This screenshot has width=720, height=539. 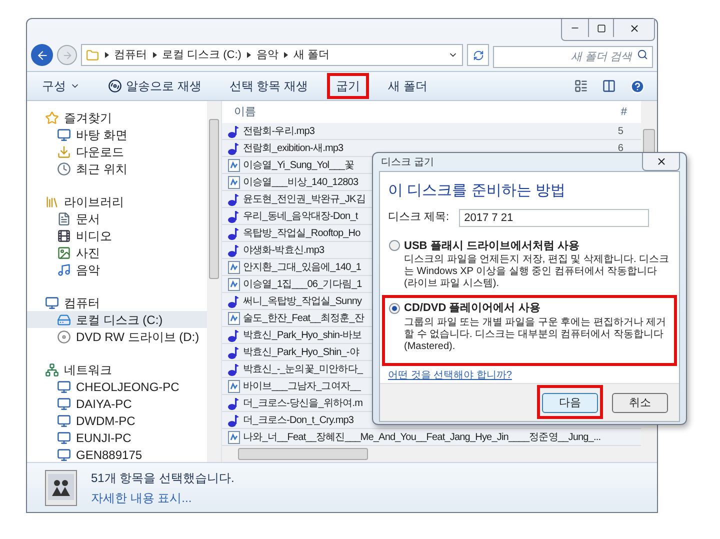 What do you see at coordinates (303, 319) in the screenshot?
I see `file-name: 술도_한잔_Feat__최정훈_잔` at bounding box center [303, 319].